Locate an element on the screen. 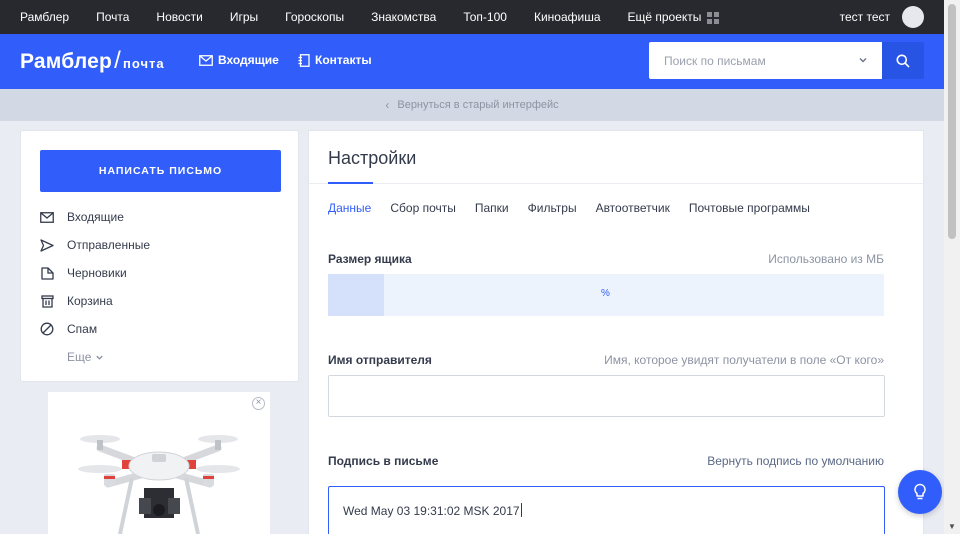 Image resolution: width=960 pixels, height=534 pixels. lightbulb-icon is located at coordinates (920, 491).